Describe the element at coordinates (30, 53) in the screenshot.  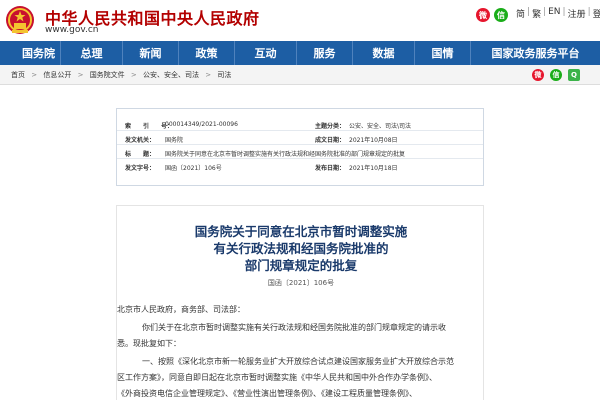
I see `nav-item-state-council: 国务院` at that location.